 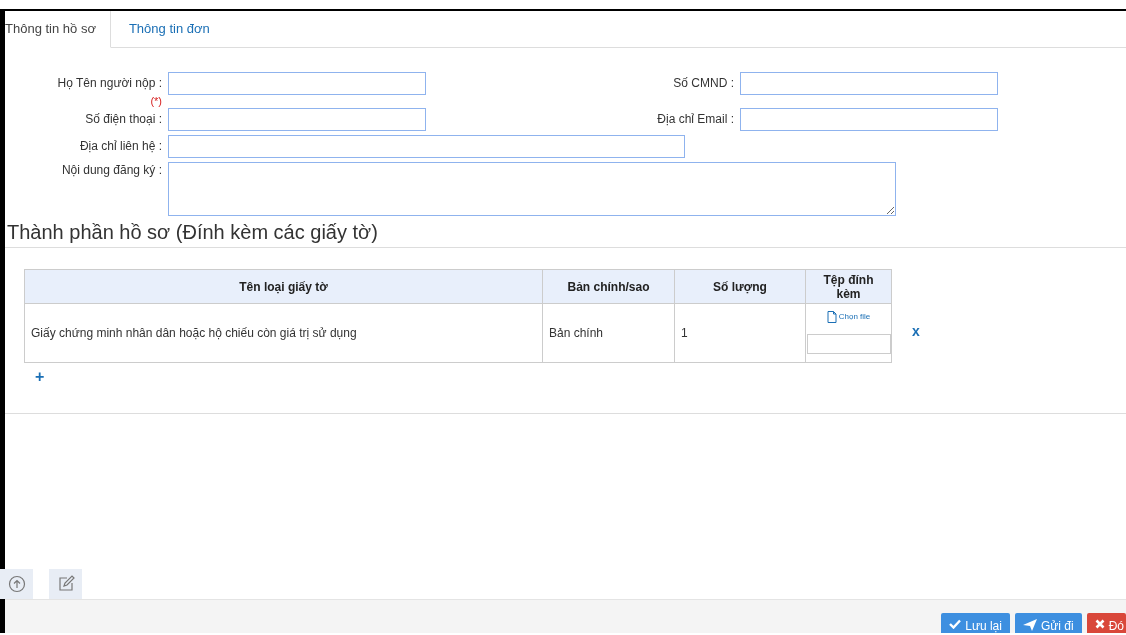 I want to click on field-label: Họ Tên người nộp :, so click(x=109, y=83).